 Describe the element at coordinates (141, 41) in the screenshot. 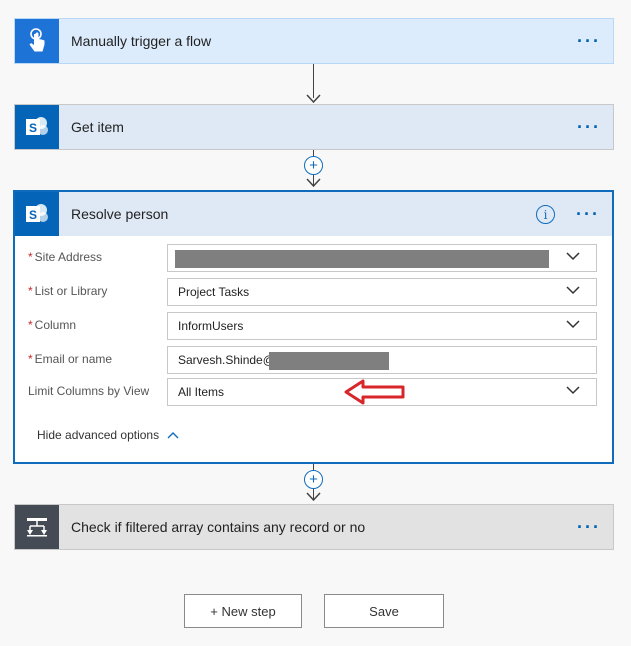

I see `step-title: Manually trigger a flow` at that location.